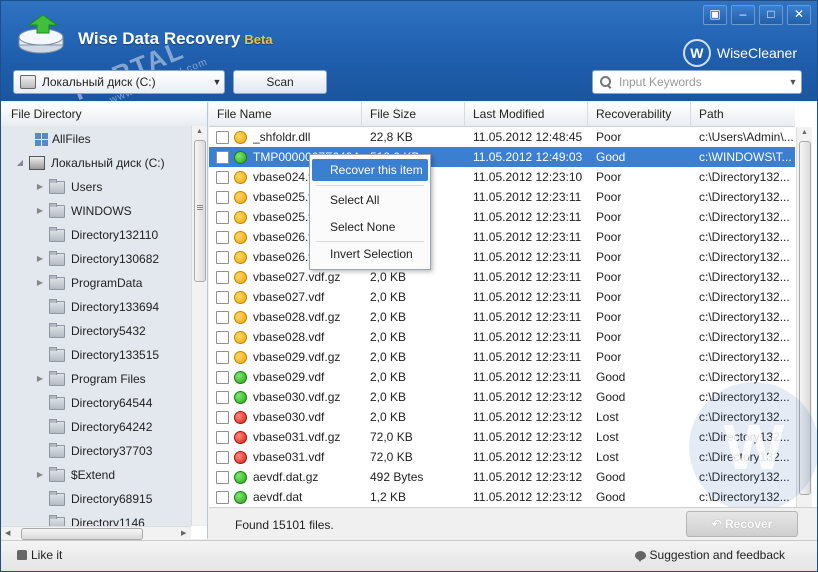 This screenshot has width=818, height=572. What do you see at coordinates (199, 326) in the screenshot?
I see `tree-vertical-scrollbar: ▲` at bounding box center [199, 326].